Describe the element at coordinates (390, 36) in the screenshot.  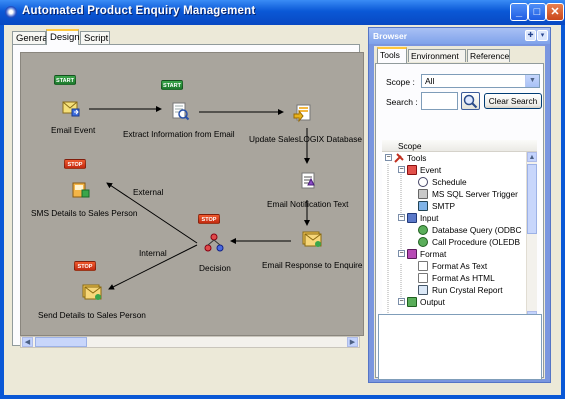
I see `browser-title: Browser` at that location.